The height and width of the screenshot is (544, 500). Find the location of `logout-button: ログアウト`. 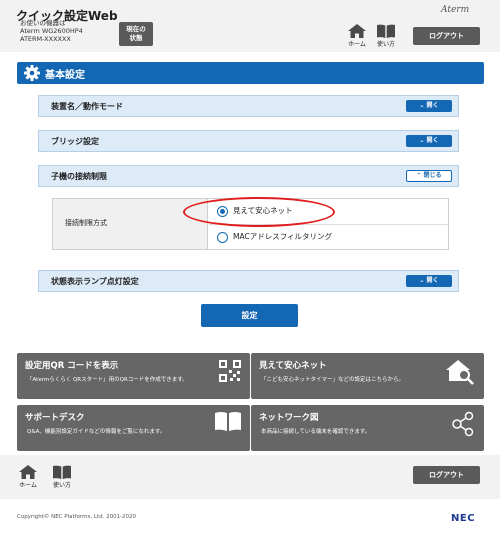

logout-button: ログアウト is located at coordinates (446, 36).